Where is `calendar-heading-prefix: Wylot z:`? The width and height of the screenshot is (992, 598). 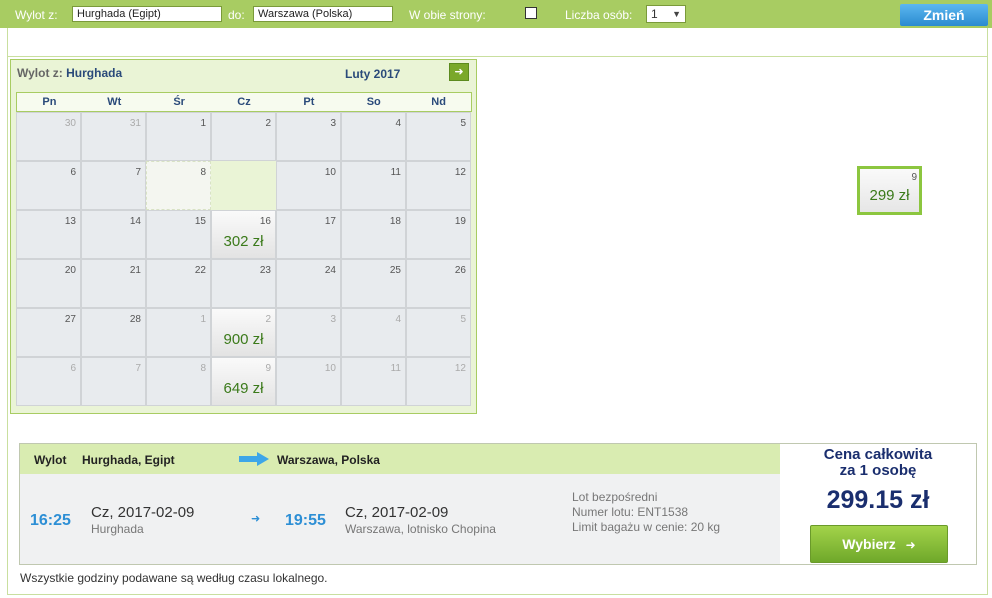 calendar-heading-prefix: Wylot z: is located at coordinates (40, 73).